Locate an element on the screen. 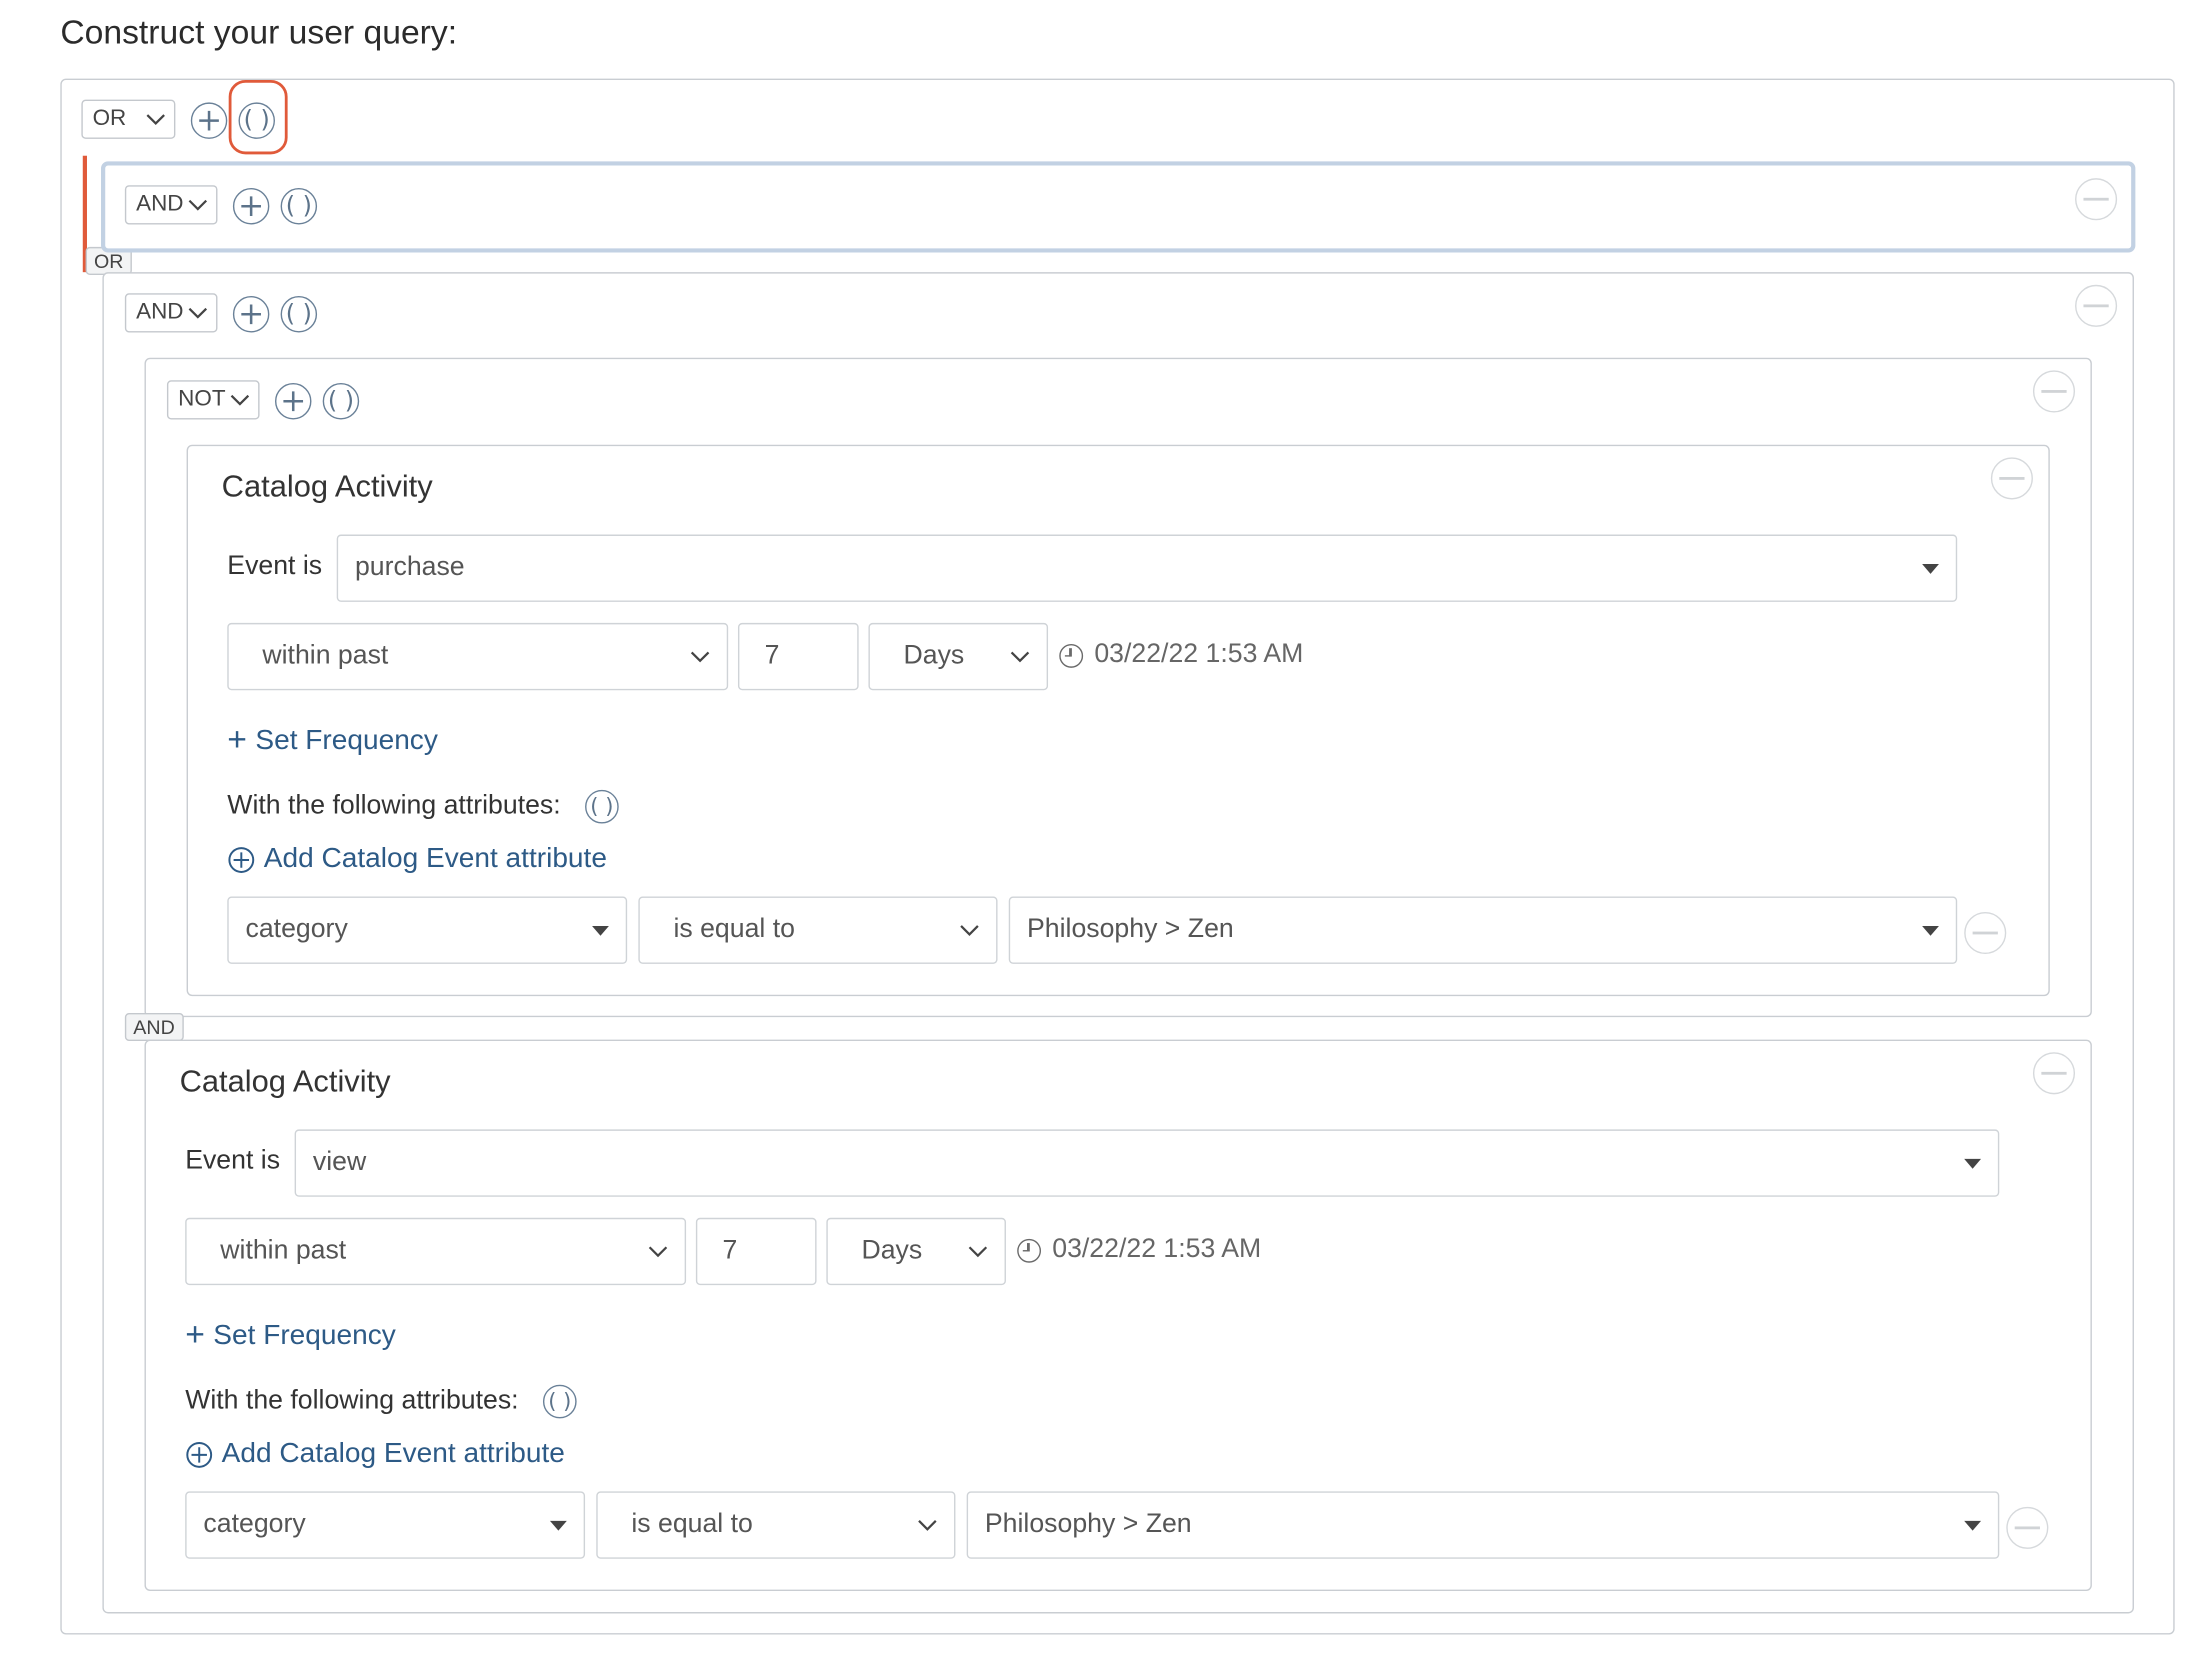 The width and height of the screenshot is (2200, 1653). root-operator-select: OR is located at coordinates (128, 119).